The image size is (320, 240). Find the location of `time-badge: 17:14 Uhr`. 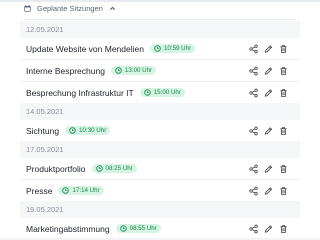

time-badge: 17:14 Uhr is located at coordinates (81, 190).